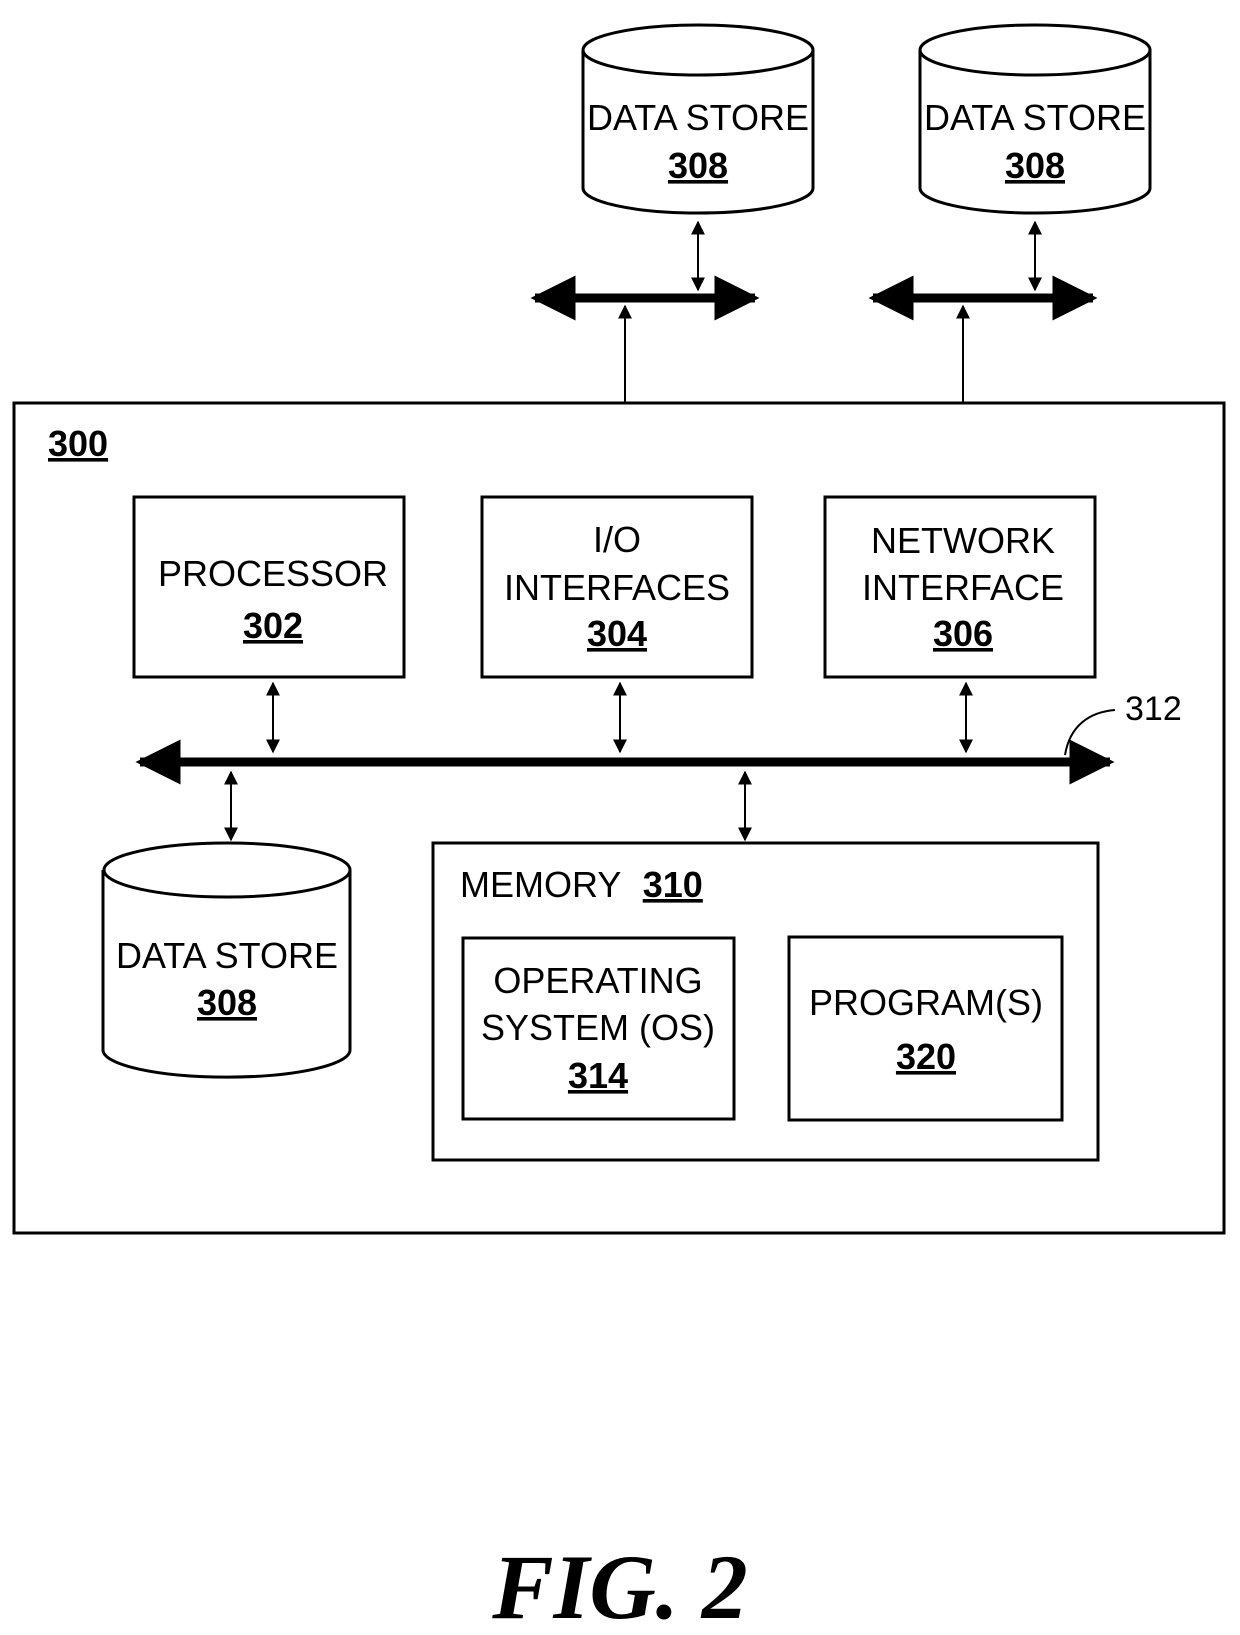  What do you see at coordinates (273, 573) in the screenshot?
I see `processor-label: PROCESSOR` at bounding box center [273, 573].